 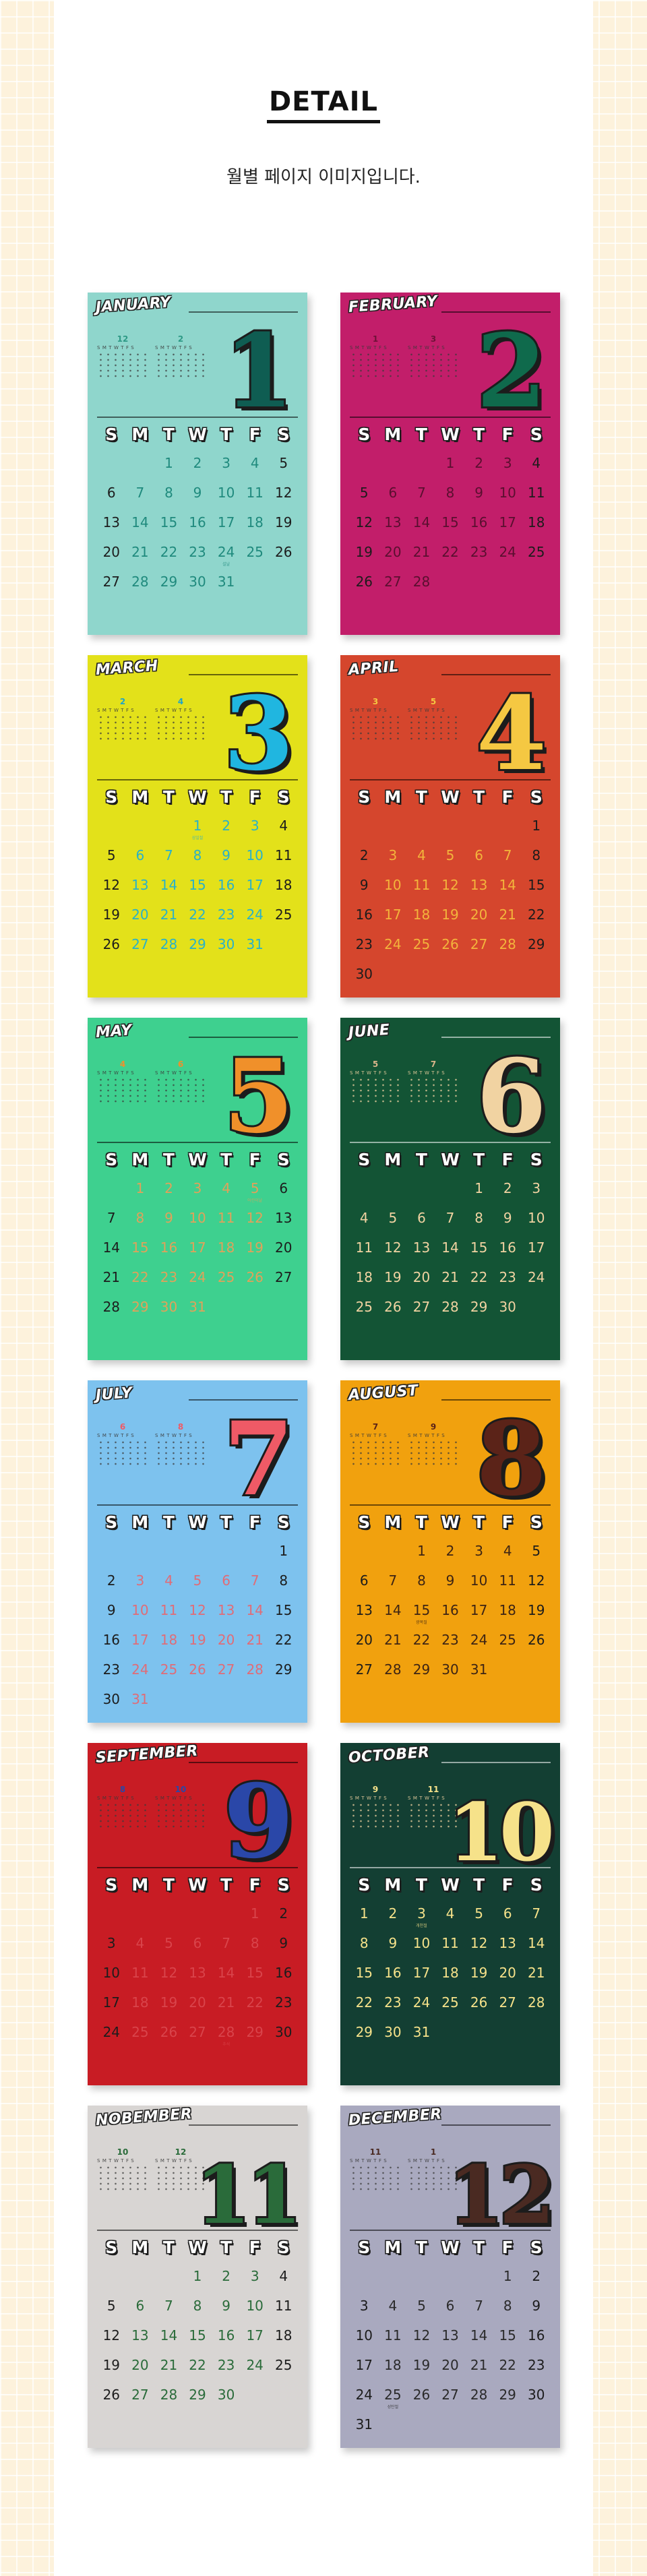 I want to click on week-row: 31, so click(x=450, y=2429).